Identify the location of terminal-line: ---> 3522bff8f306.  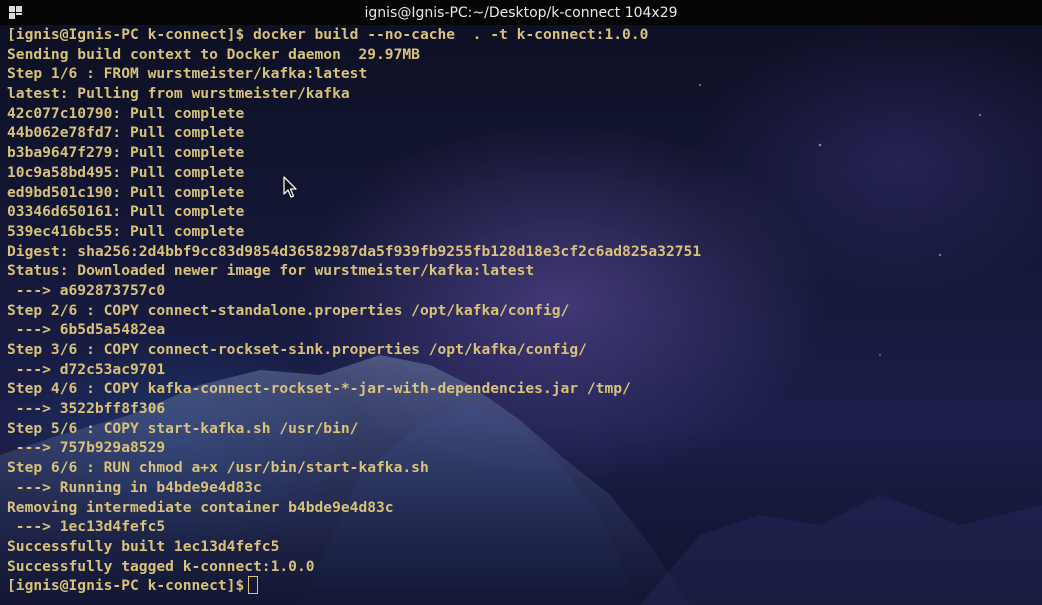
(86, 409).